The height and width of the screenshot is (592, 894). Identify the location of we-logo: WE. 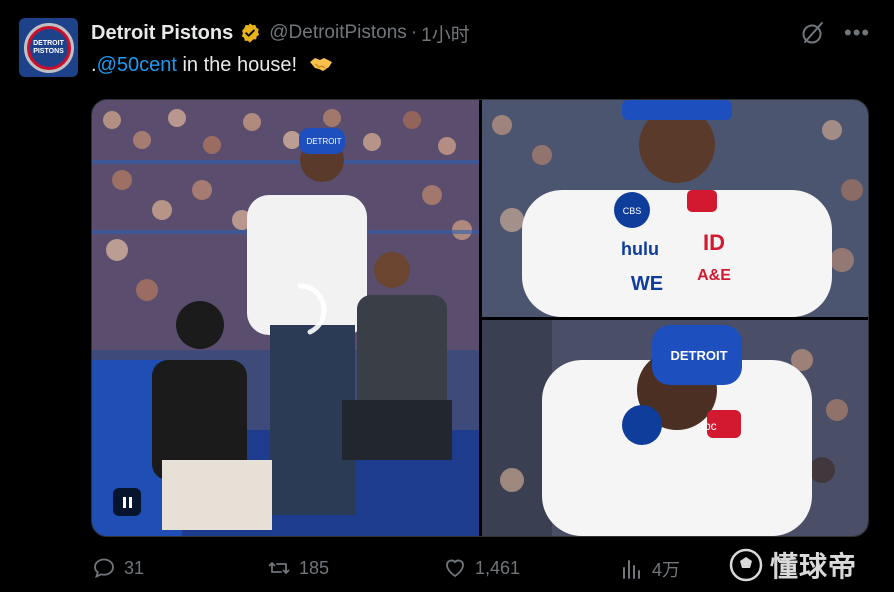
(647, 284).